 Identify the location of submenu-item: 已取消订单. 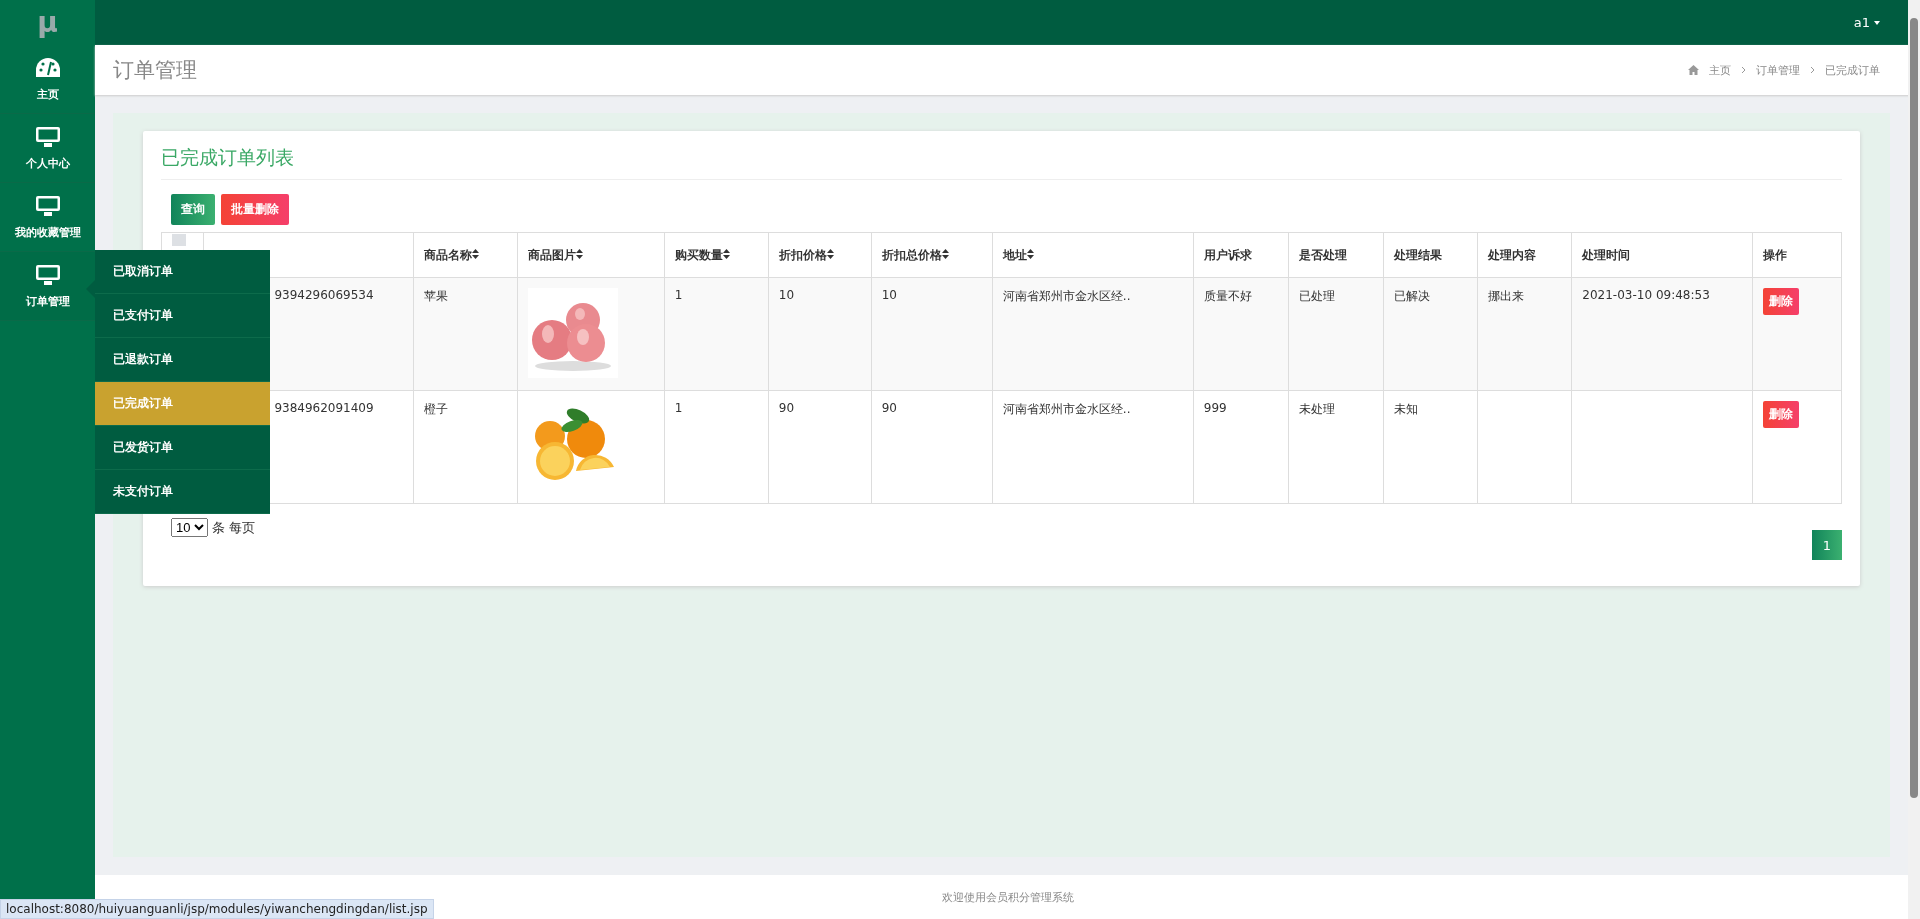
(182, 272).